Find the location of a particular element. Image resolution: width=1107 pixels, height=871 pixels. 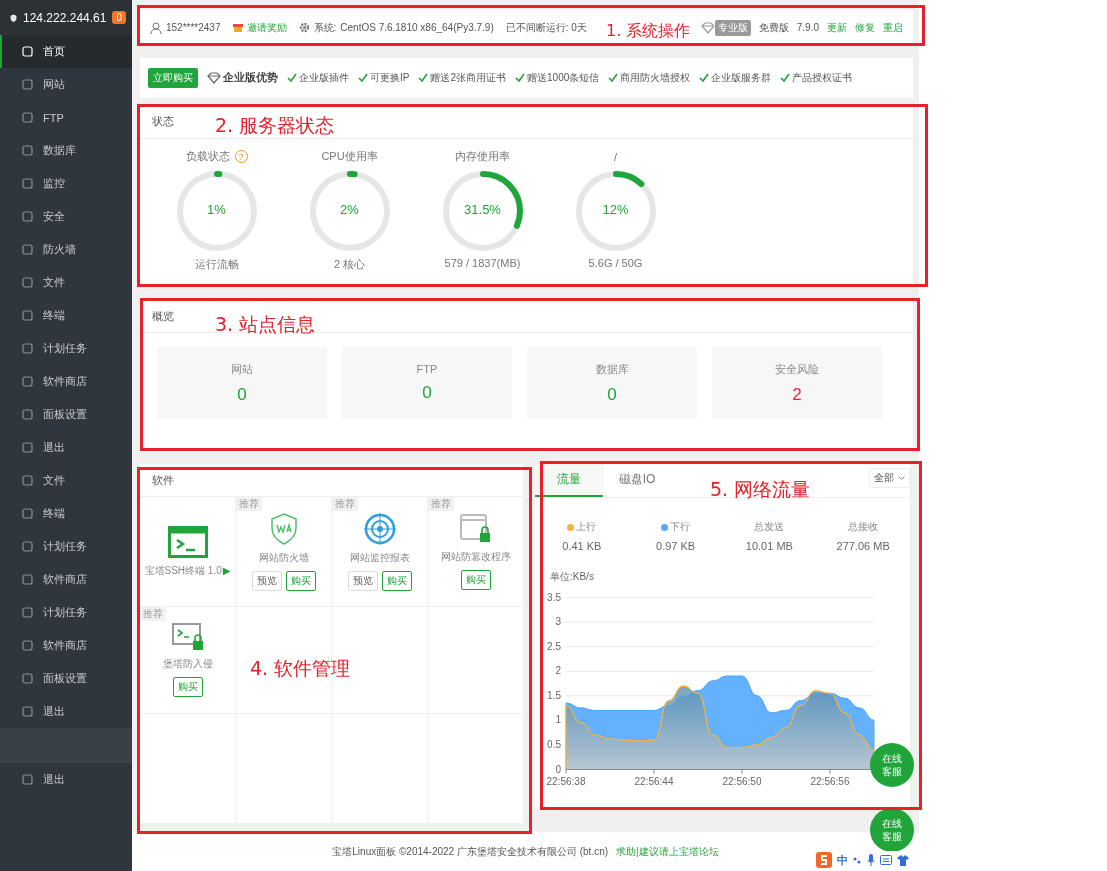

x-tick: 22:56:44 is located at coordinates (654, 778).